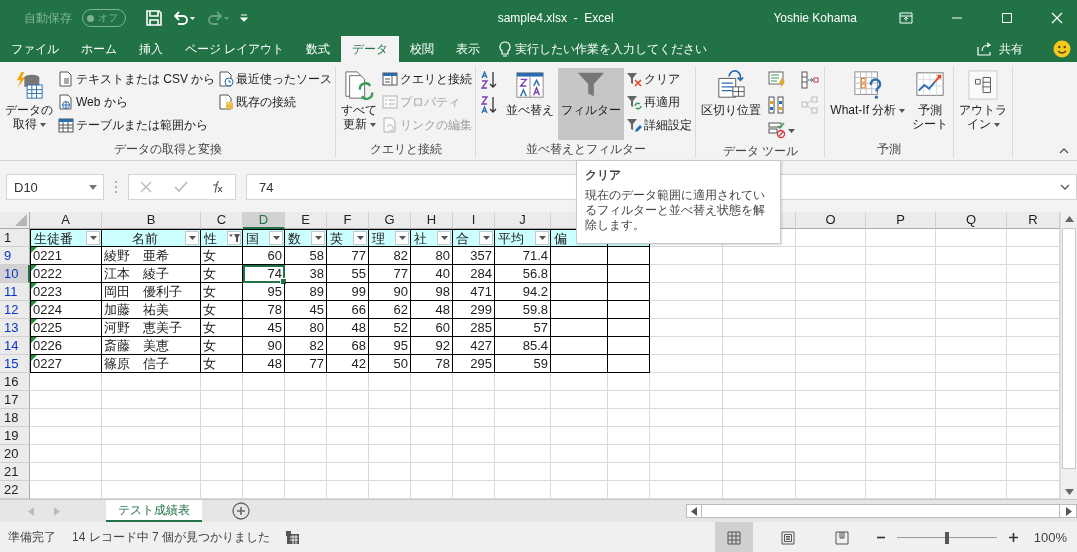  Describe the element at coordinates (390, 238) in the screenshot. I see `table-header-cell: 理` at that location.